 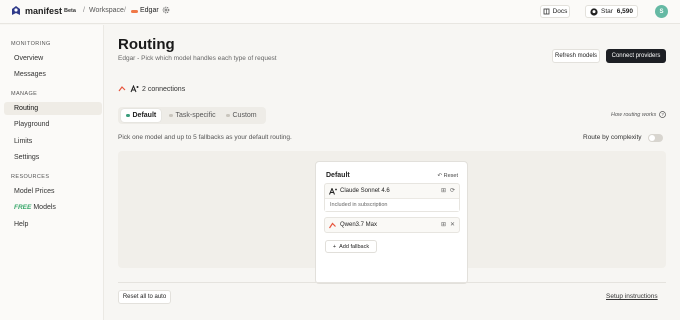 I want to click on reset-button: ↶ Reset, so click(x=447, y=176).